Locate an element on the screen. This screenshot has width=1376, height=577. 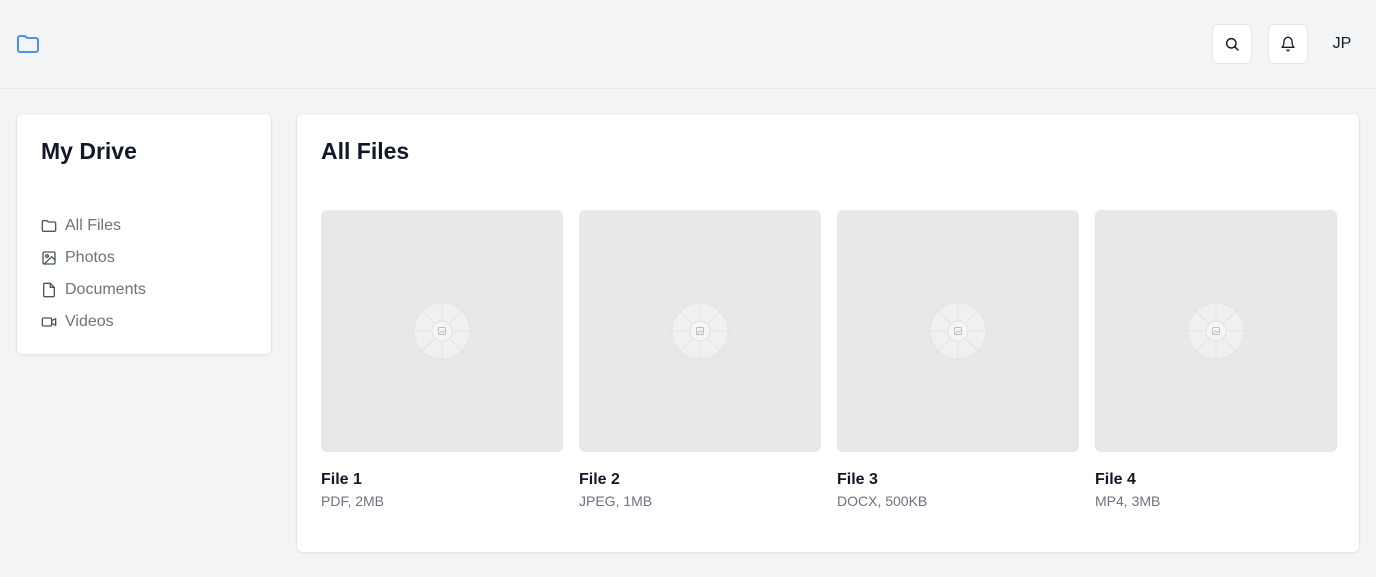
search-icon is located at coordinates (1232, 44).